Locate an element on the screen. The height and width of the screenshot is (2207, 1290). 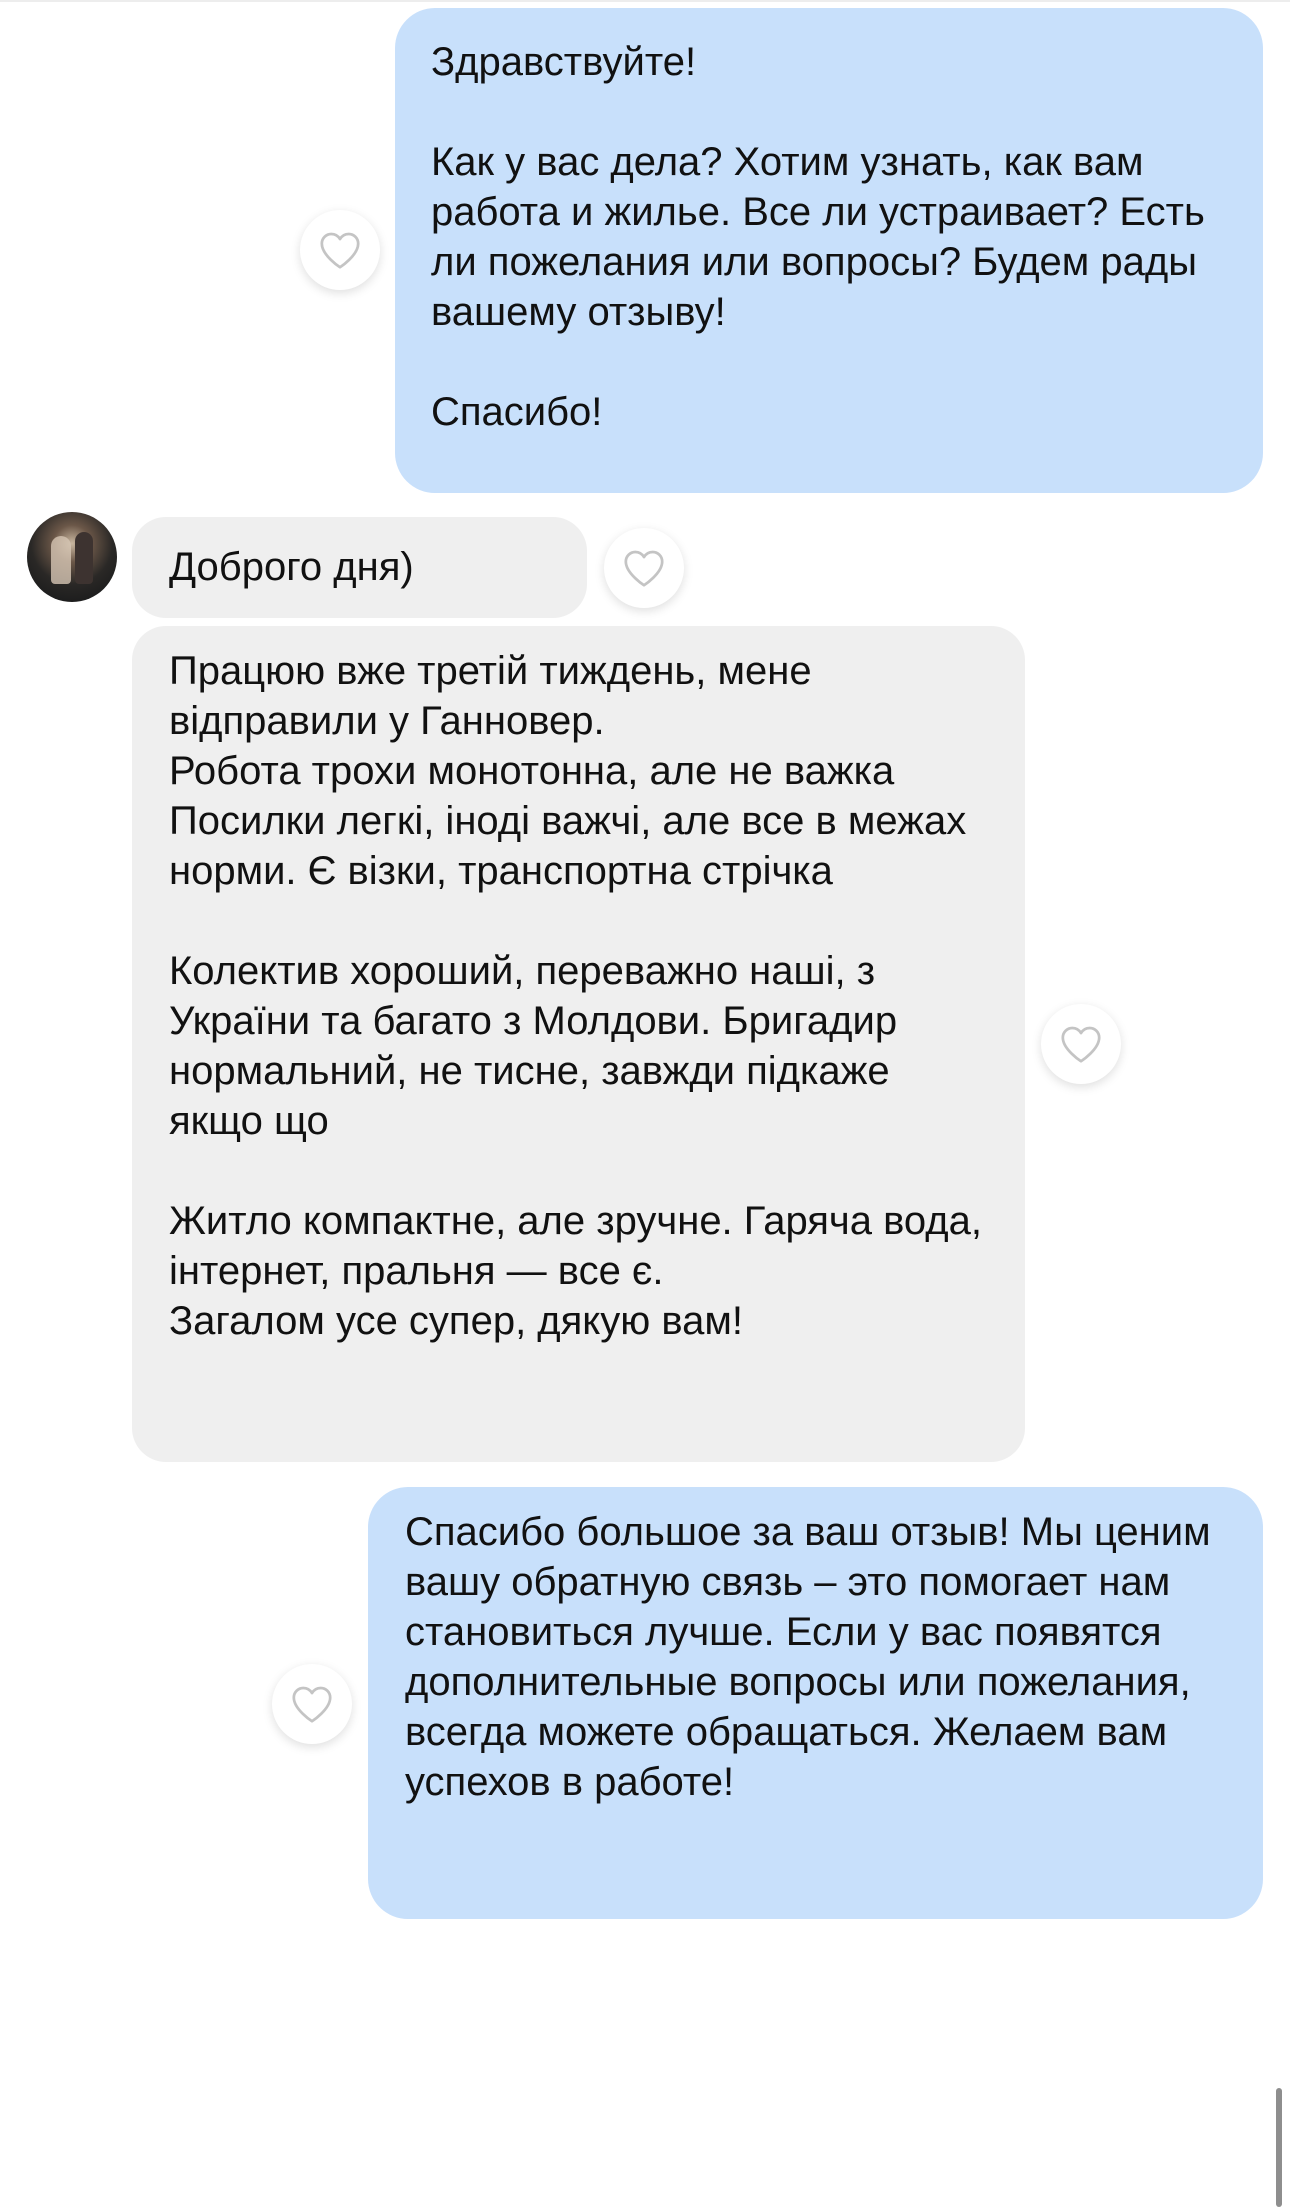
incoming-message-bubble: Доброго дня) is located at coordinates (359, 567).